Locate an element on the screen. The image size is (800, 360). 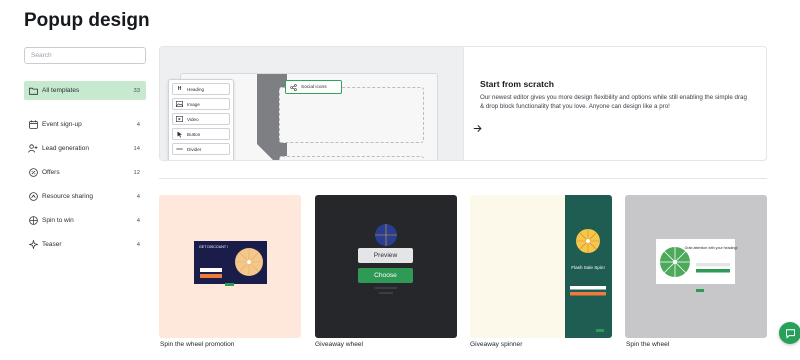
percent-icon is located at coordinates (33, 173).